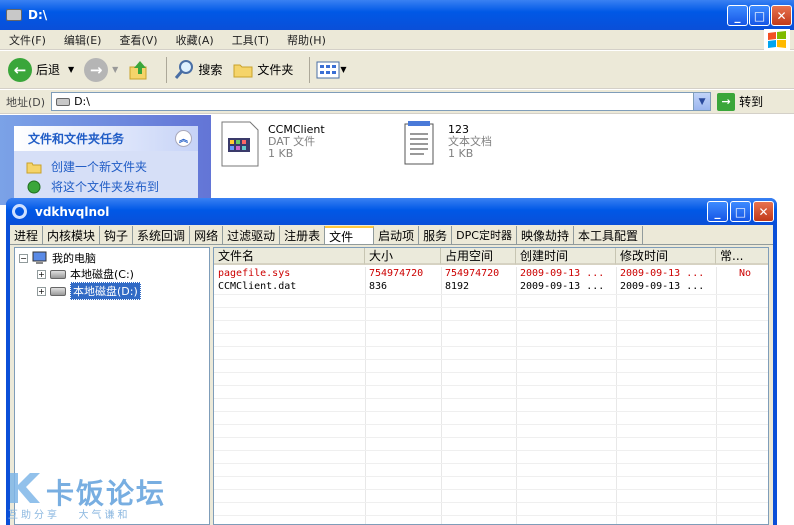  I want to click on back-label: 后退, so click(48, 70).